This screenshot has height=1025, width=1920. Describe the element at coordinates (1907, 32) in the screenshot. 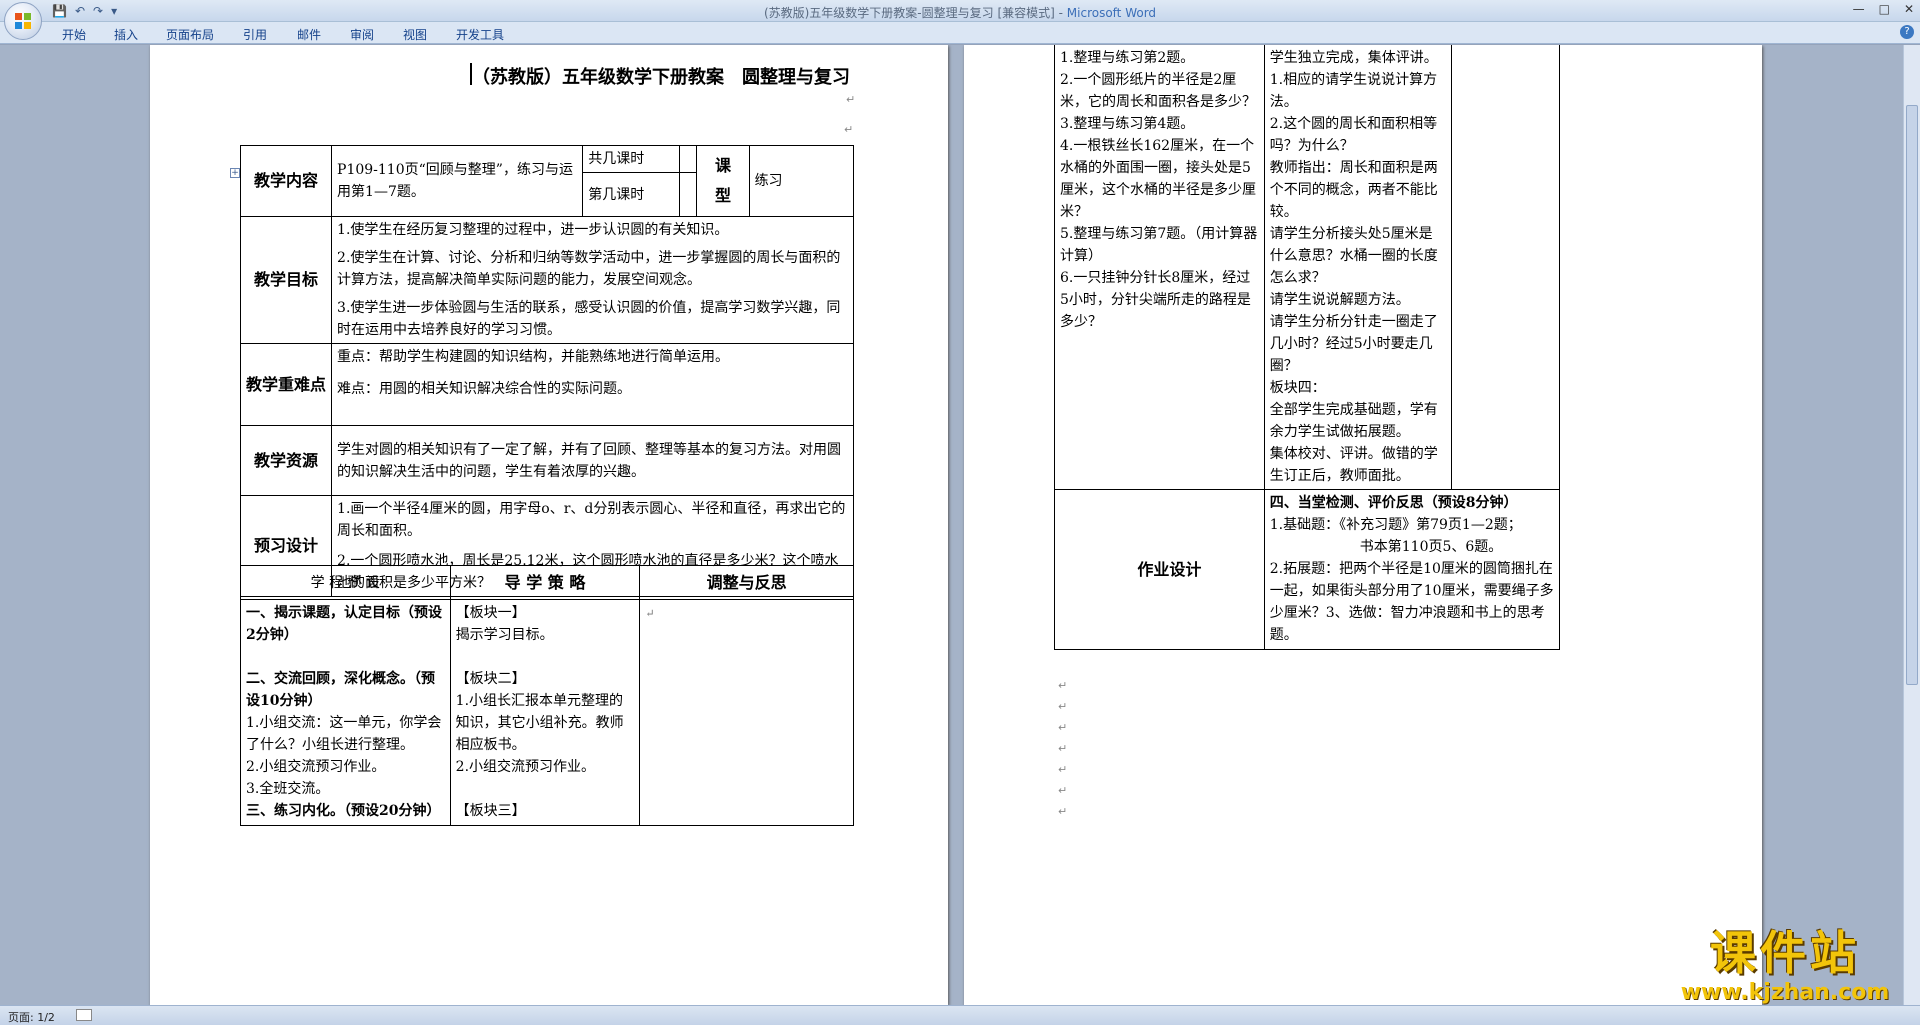

I see `help-icon: ?` at that location.